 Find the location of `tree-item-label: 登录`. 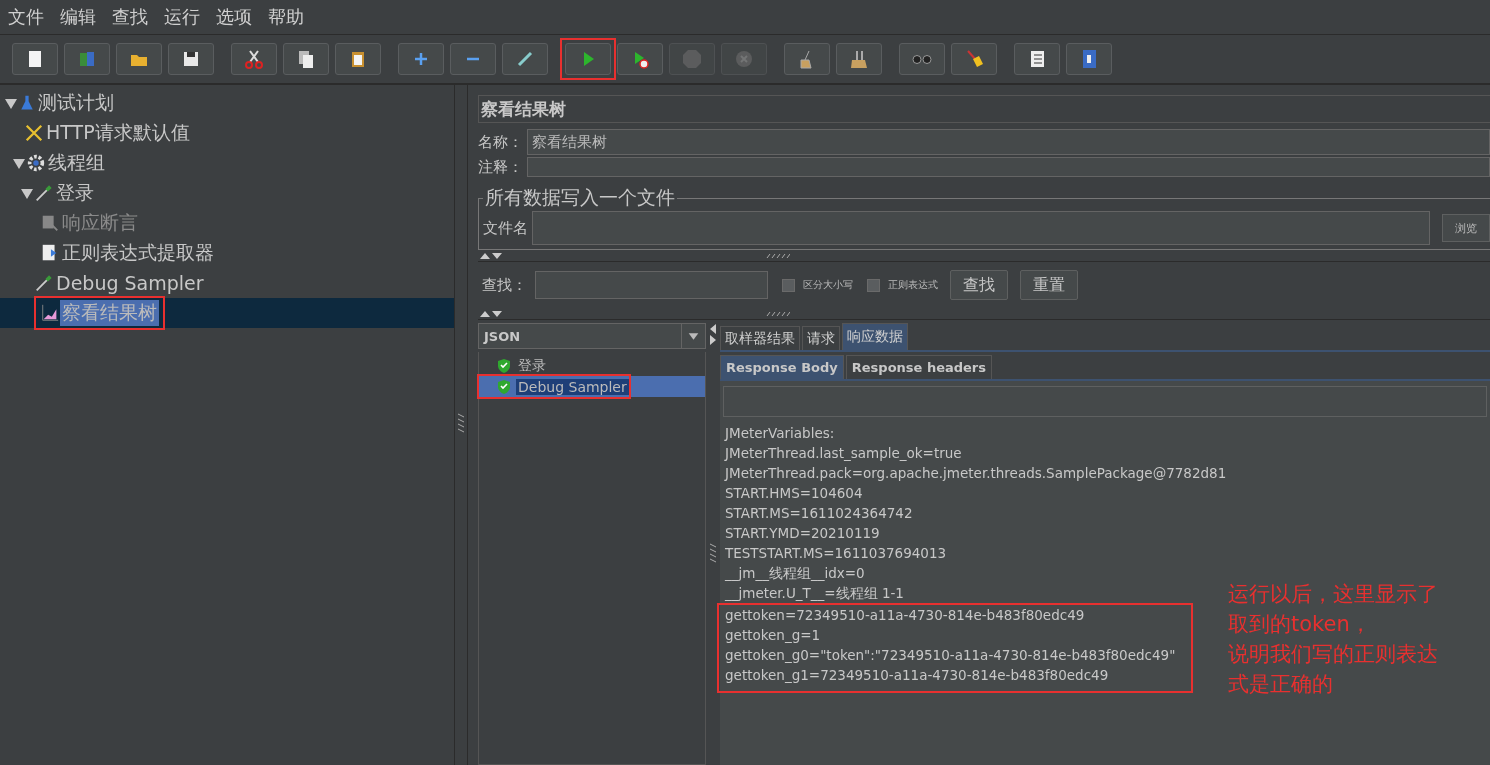

tree-item-label: 登录 is located at coordinates (75, 193).